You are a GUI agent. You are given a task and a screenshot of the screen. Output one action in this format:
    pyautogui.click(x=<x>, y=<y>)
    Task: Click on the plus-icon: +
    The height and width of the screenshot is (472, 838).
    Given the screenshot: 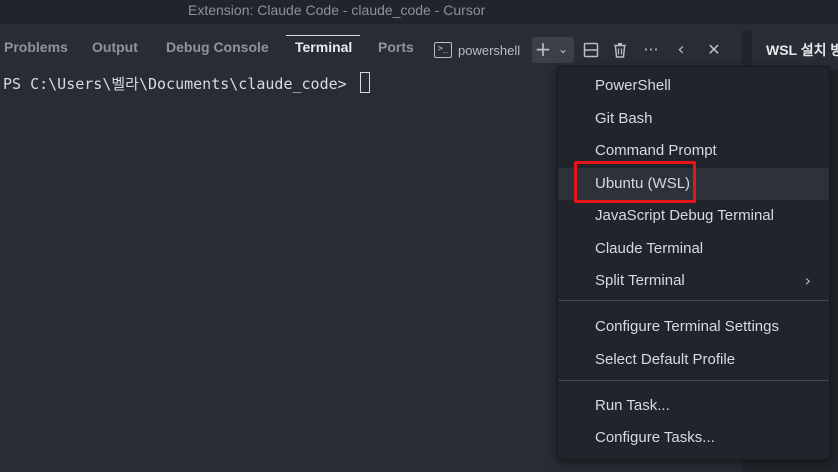 What is the action you would take?
    pyautogui.click(x=543, y=49)
    